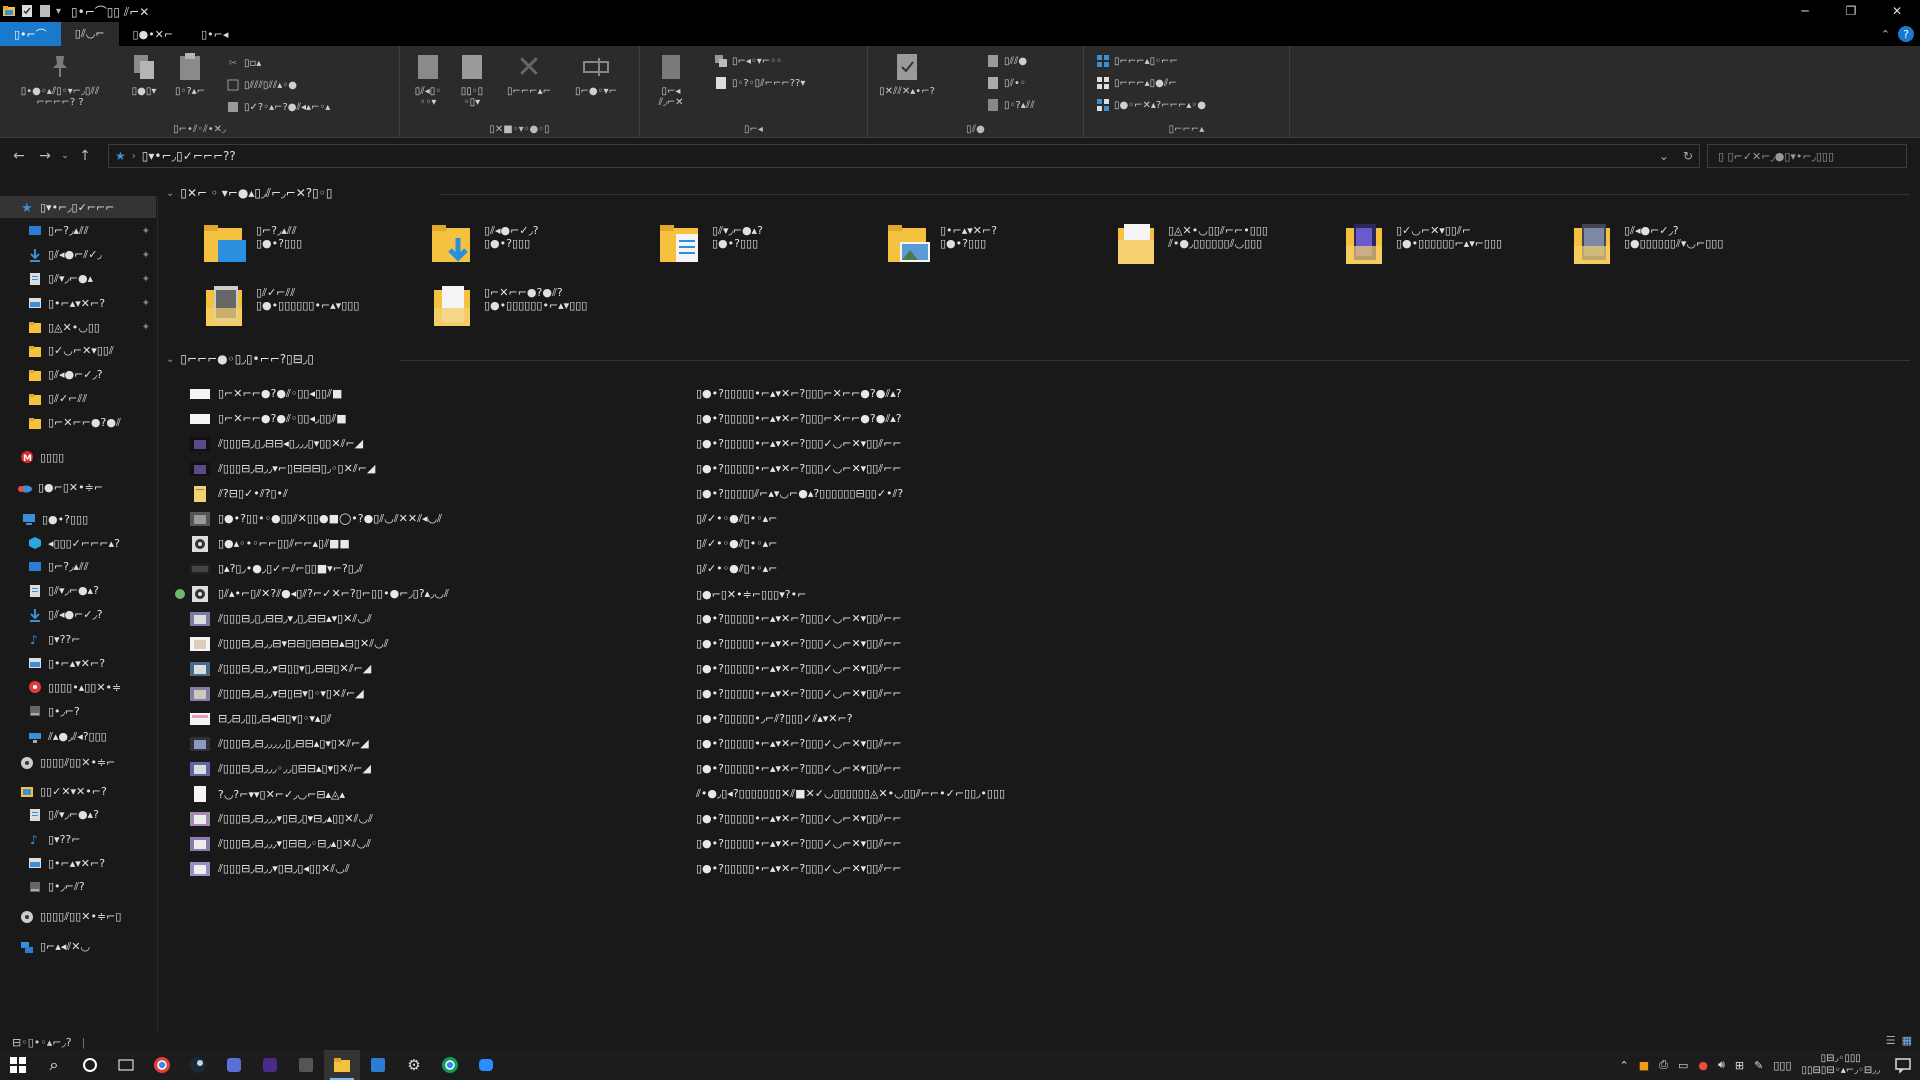  What do you see at coordinates (144, 73) in the screenshot?
I see `copy-button: ▯●▯▾` at bounding box center [144, 73].